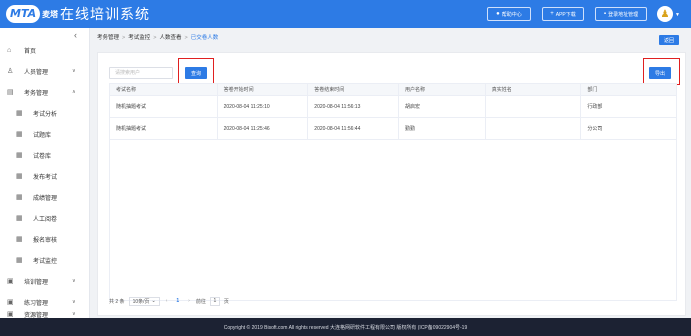 This screenshot has width=691, height=336. I want to click on sidebar-item-manual-marking: ▦ 人工阅卷, so click(45, 218).